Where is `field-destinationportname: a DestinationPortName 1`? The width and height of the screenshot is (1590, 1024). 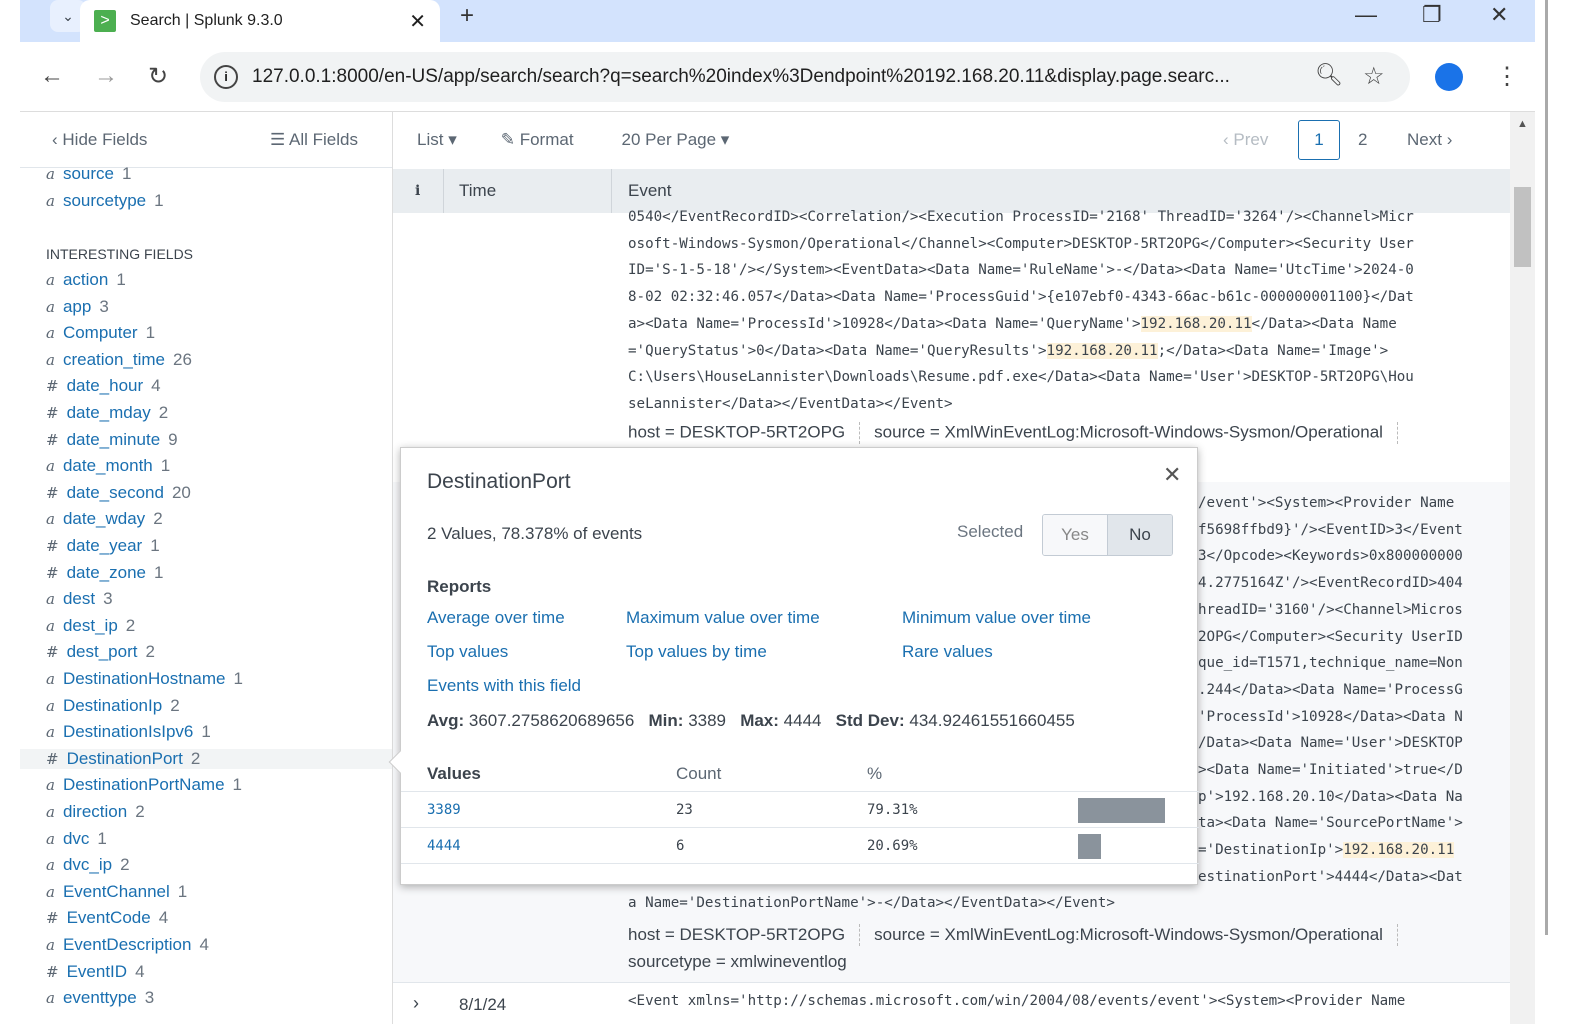
field-destinationportname: a DestinationPortName 1 is located at coordinates (144, 785).